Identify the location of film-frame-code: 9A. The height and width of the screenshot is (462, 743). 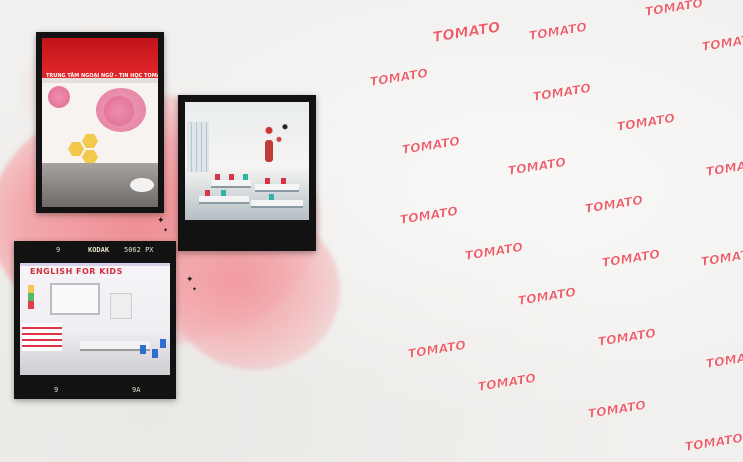
(136, 390).